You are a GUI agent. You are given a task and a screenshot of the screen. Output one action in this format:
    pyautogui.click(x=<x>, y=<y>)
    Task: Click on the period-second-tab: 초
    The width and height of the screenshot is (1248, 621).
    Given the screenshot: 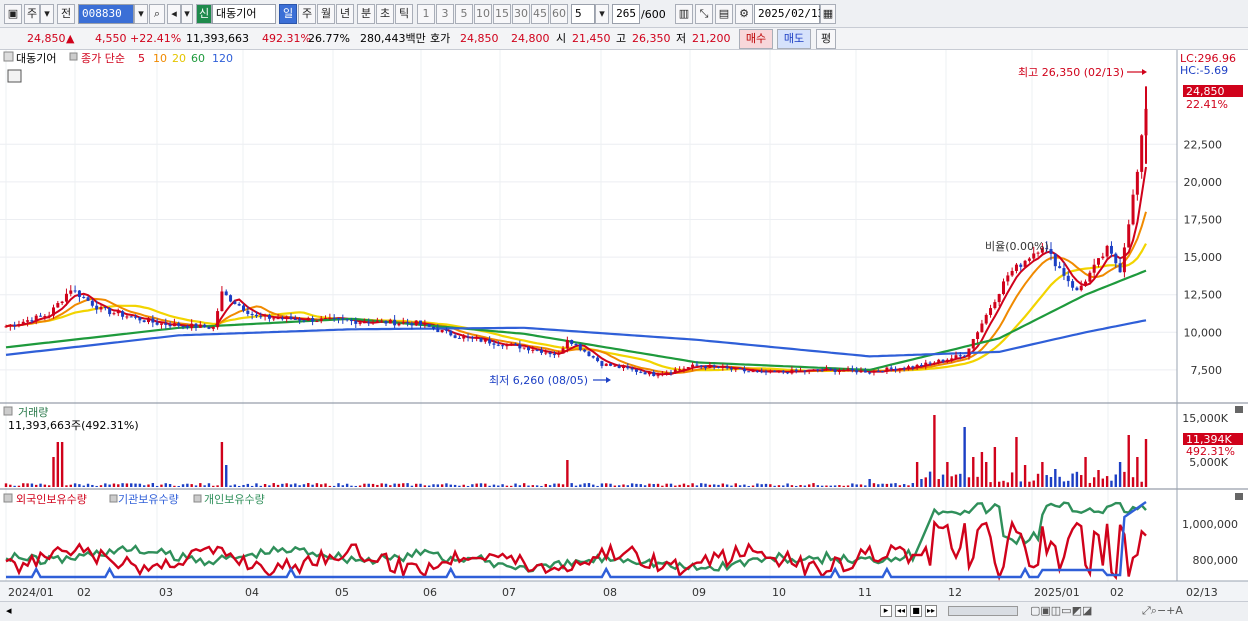 What is the action you would take?
    pyautogui.click(x=385, y=14)
    